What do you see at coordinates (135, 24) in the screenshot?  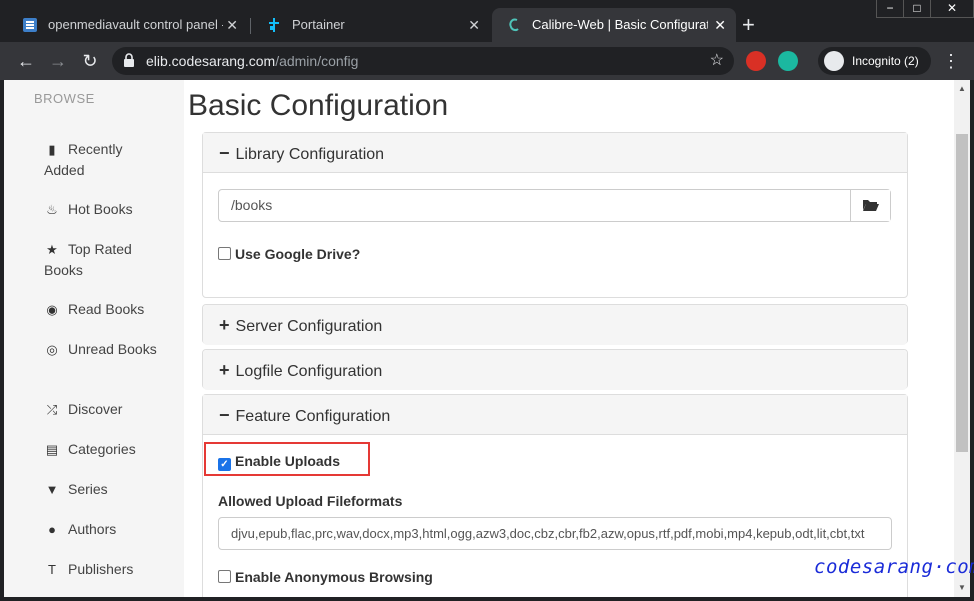 I see `tab-title: openmediavault control panel - c` at bounding box center [135, 24].